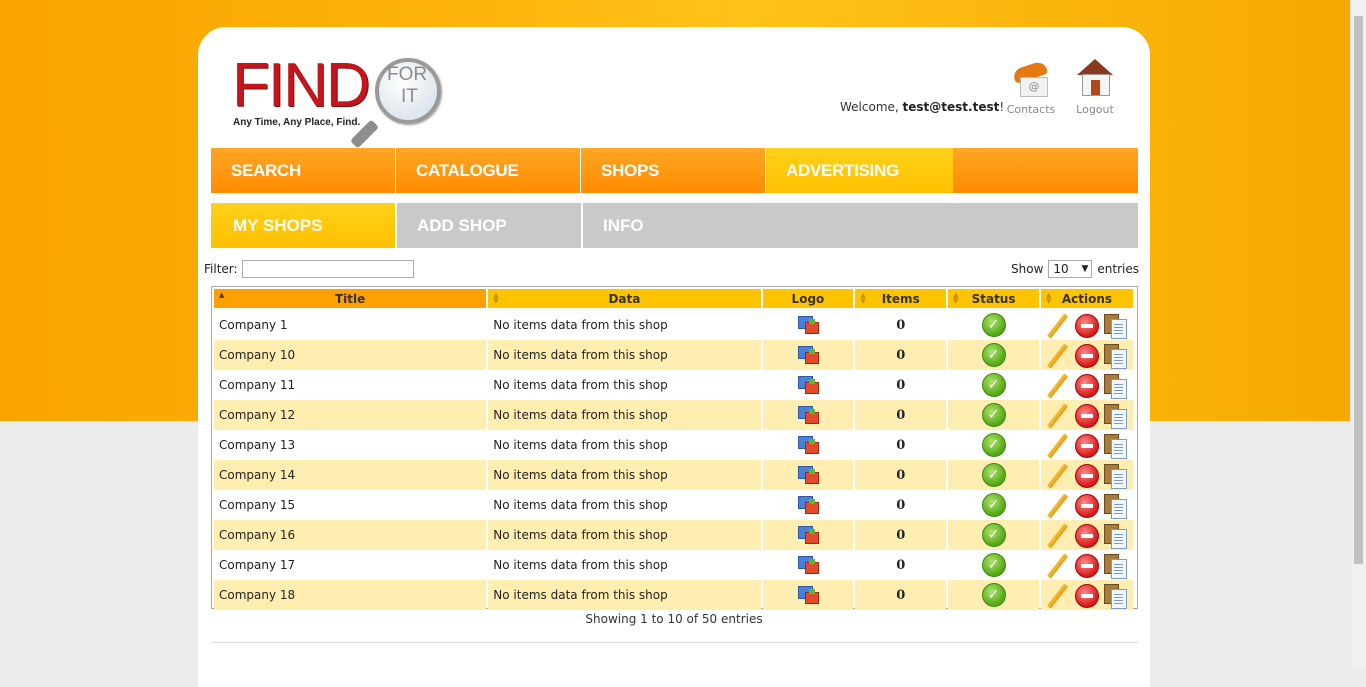 Image resolution: width=1366 pixels, height=687 pixels. I want to click on findforit-logo: FIND FOR IT Any Time, Any Place, Find., so click(338, 102).